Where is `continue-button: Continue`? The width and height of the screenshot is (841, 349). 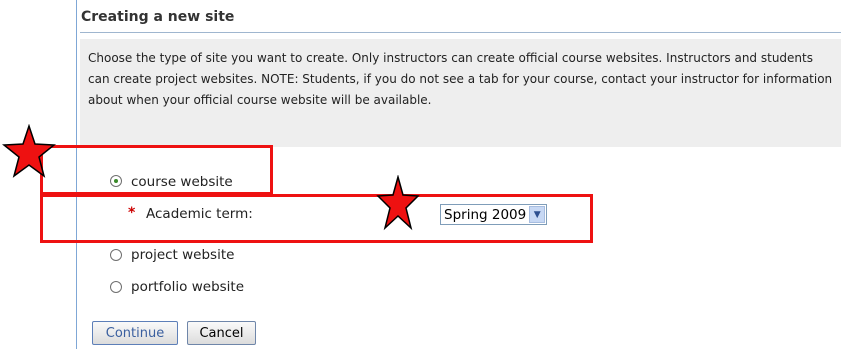 continue-button: Continue is located at coordinates (135, 333).